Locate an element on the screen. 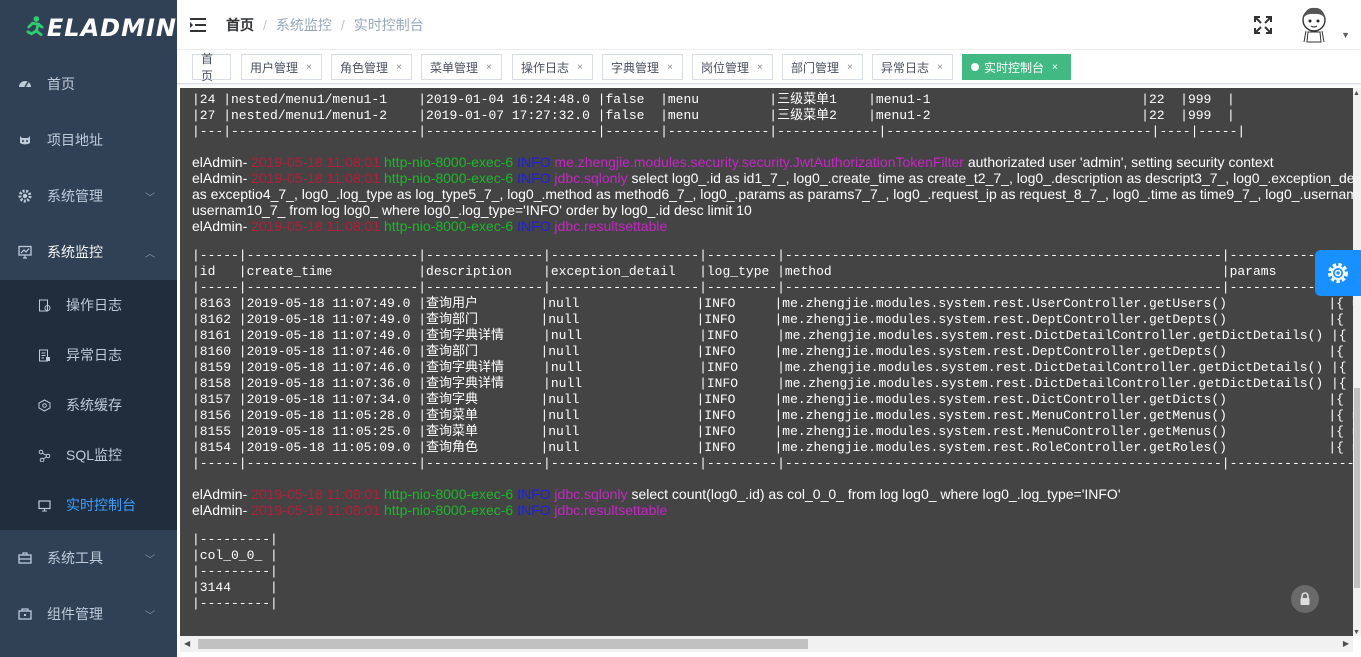 The image size is (1361, 657). github-icon is located at coordinates (25, 140).